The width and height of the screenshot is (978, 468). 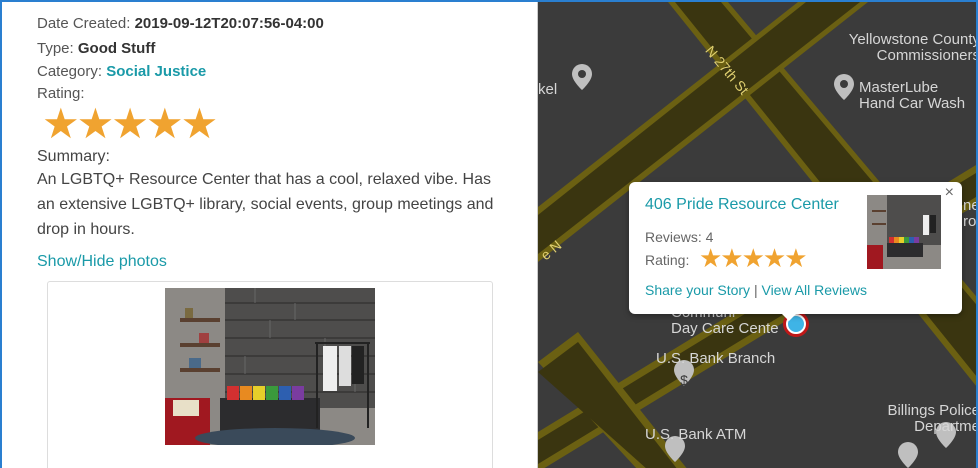 What do you see at coordinates (742, 205) in the screenshot?
I see `popup-title: 406 Pride Resource Center` at bounding box center [742, 205].